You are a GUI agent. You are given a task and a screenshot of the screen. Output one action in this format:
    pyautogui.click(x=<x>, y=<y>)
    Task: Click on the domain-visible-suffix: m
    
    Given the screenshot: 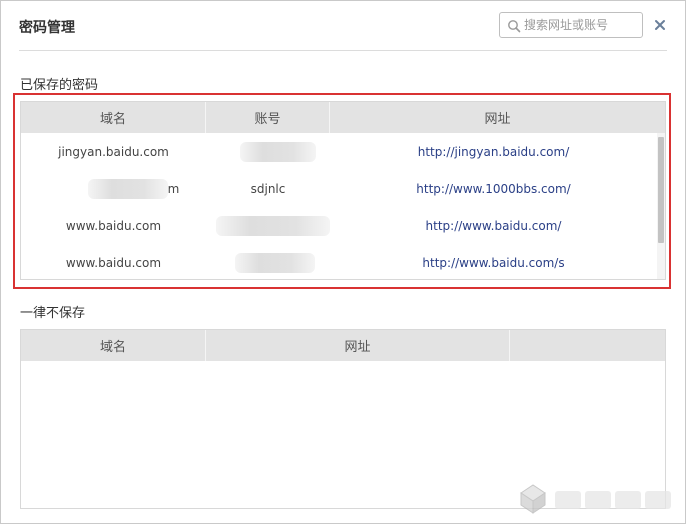 What is the action you would take?
    pyautogui.click(x=173, y=188)
    